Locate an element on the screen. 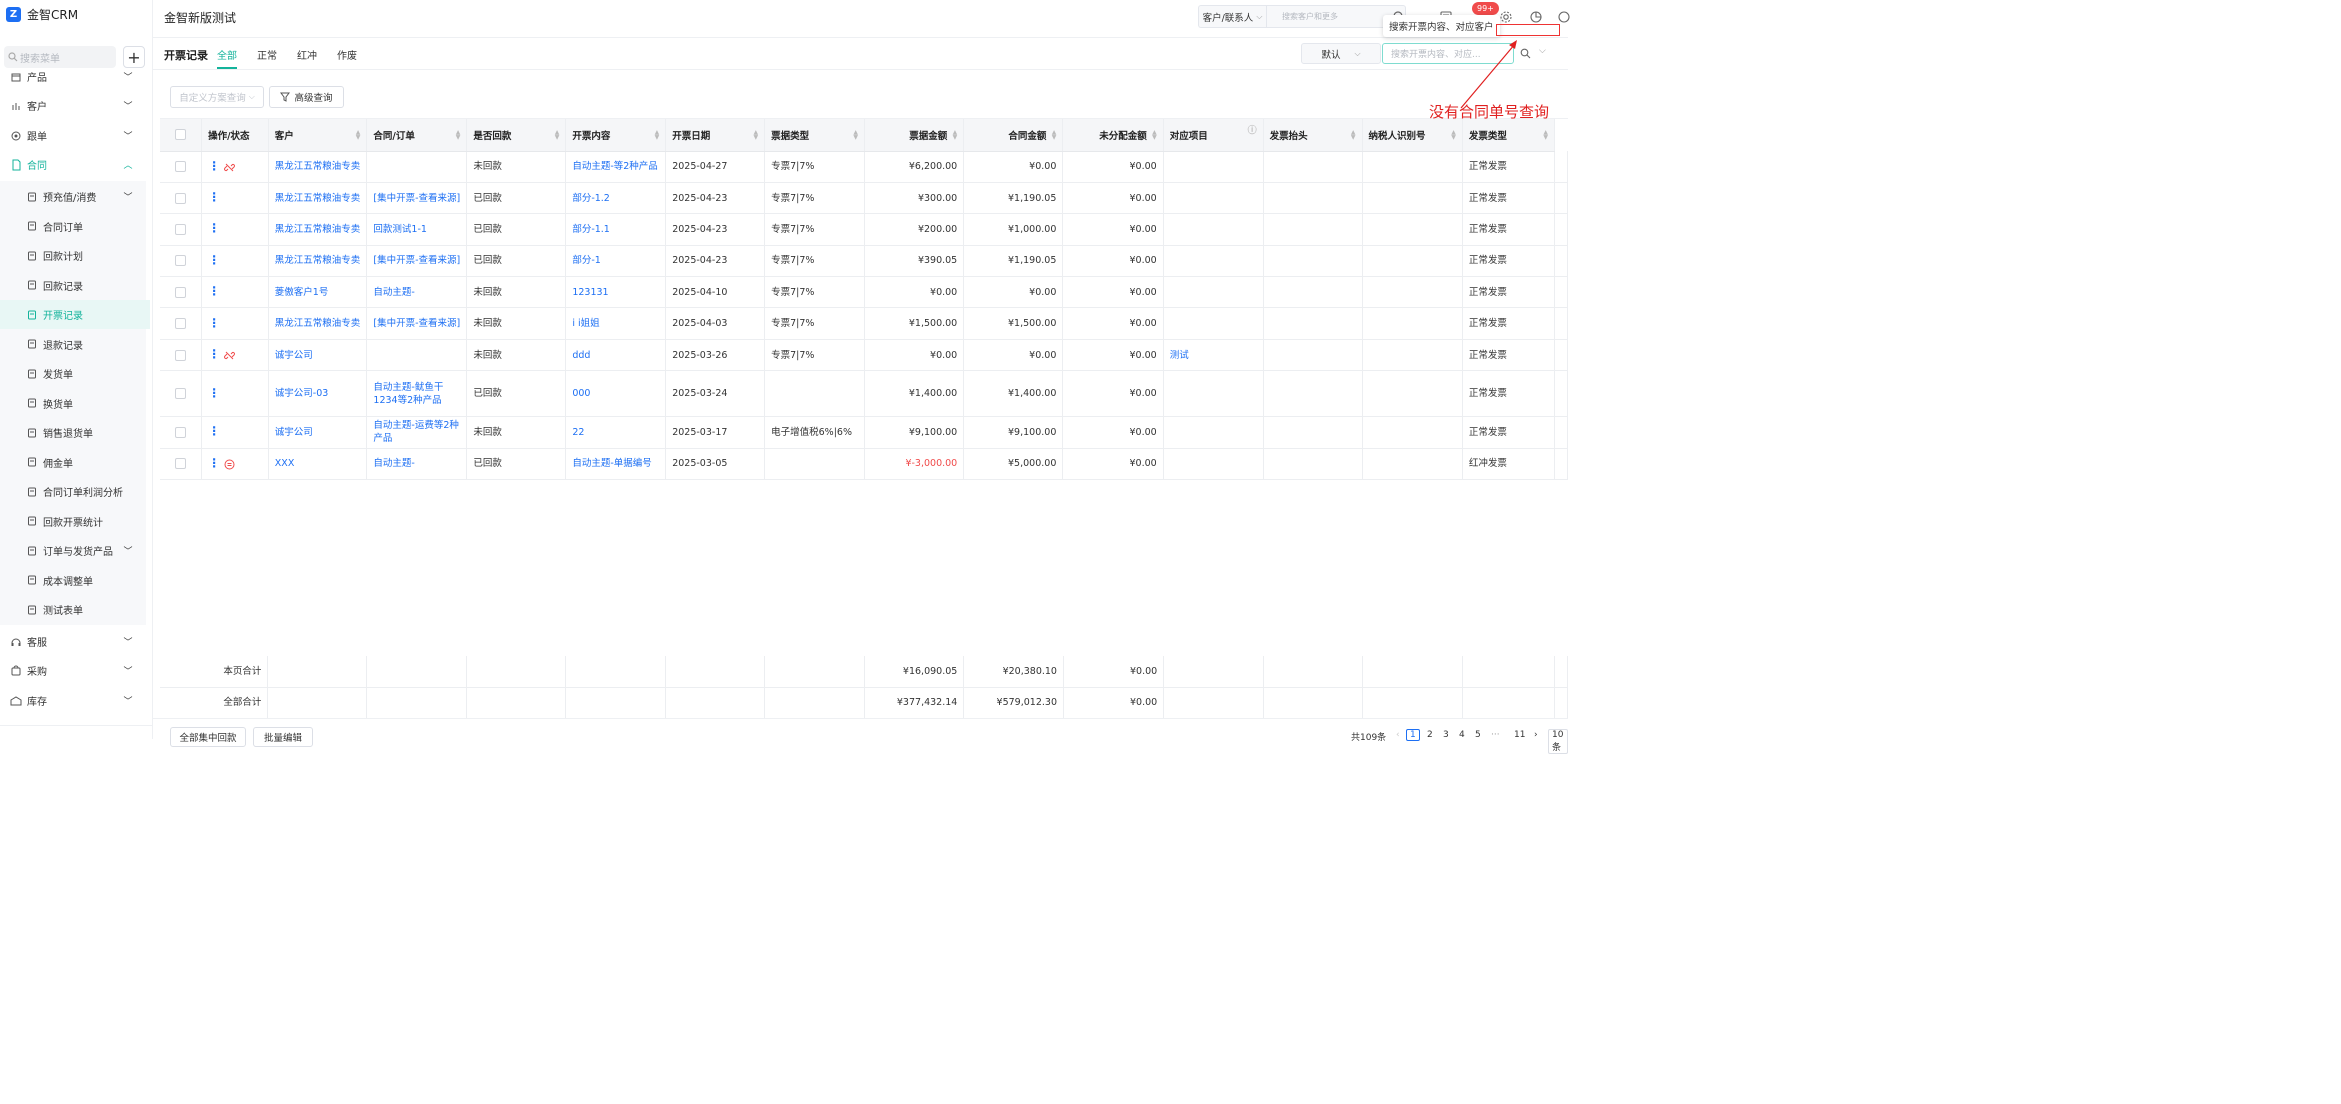  sidebar-item-exchange: 换货单 is located at coordinates (75, 403).